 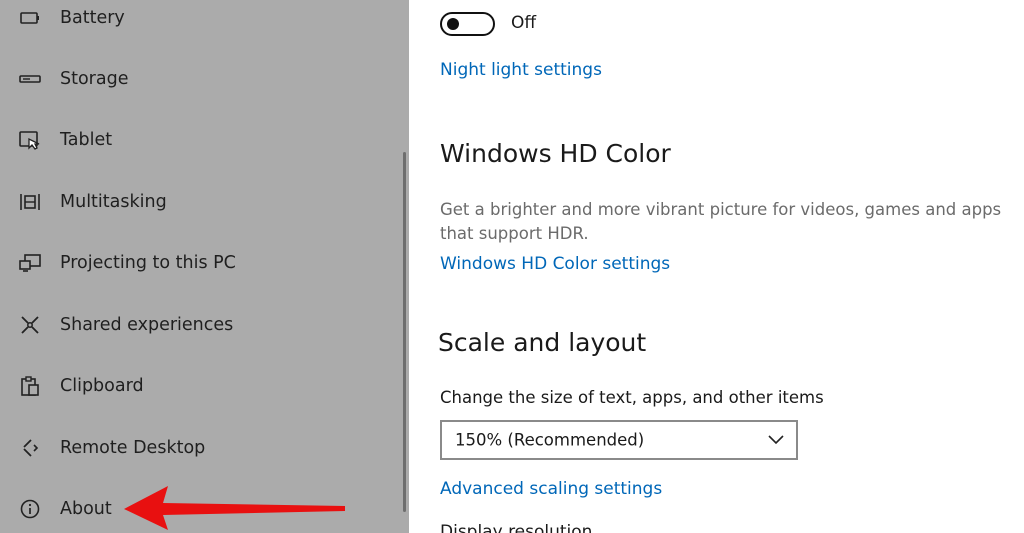 I want to click on chevron-down-icon, so click(x=776, y=440).